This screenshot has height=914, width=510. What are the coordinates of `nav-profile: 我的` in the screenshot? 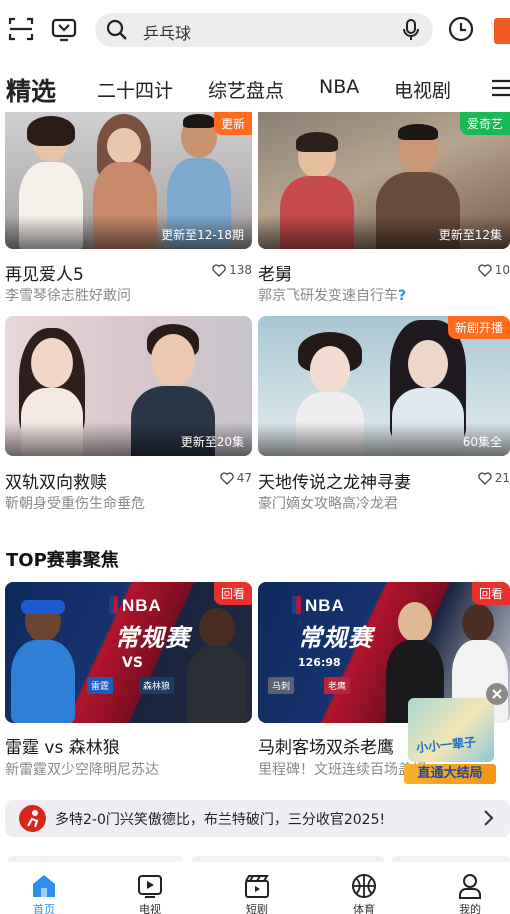 It's located at (470, 888).